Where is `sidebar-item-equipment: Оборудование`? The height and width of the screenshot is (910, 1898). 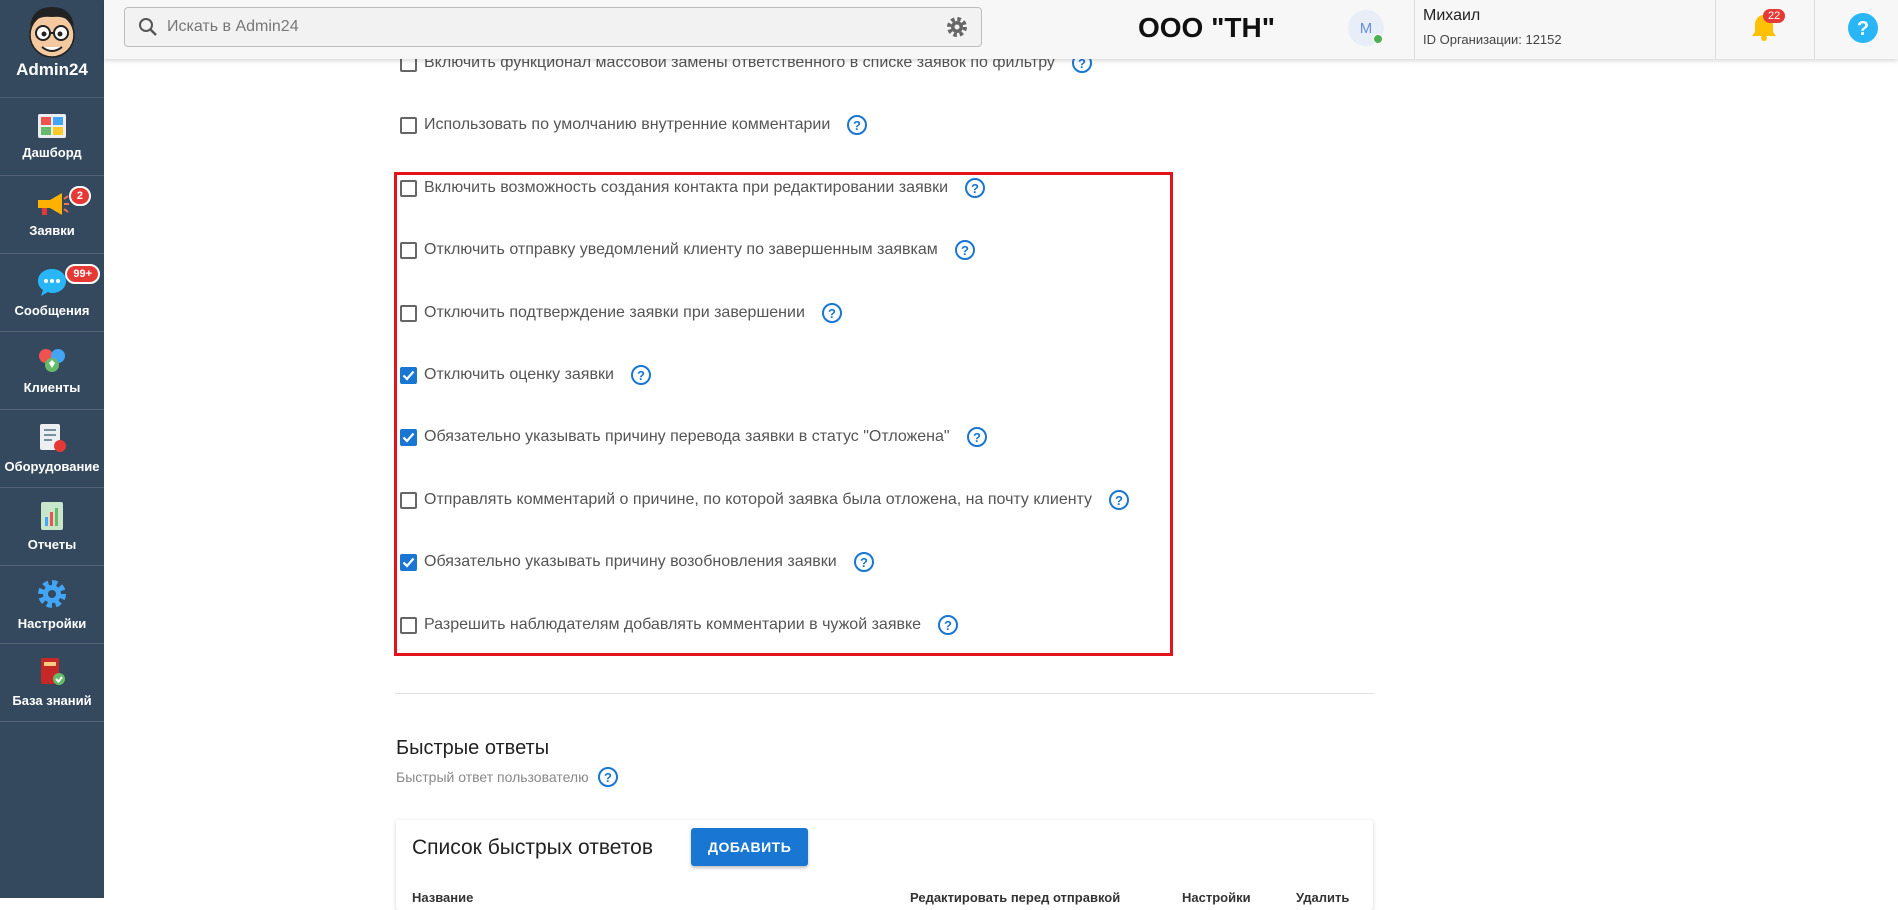 sidebar-item-equipment: Оборудование is located at coordinates (52, 449).